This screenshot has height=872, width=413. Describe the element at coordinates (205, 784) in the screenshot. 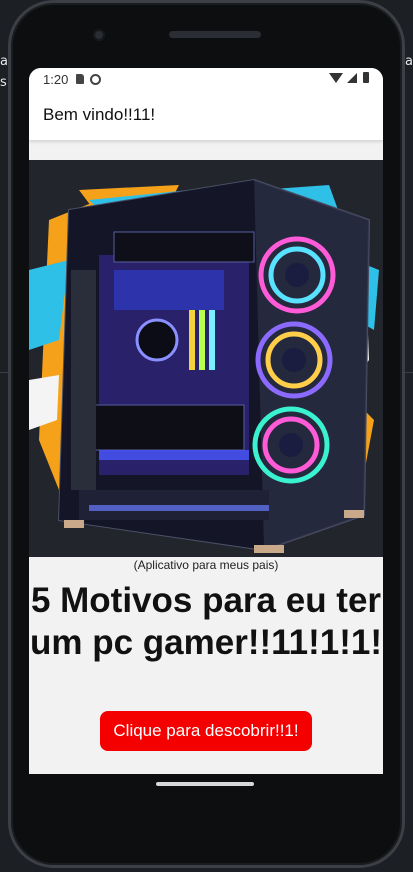

I see `home-gesture-bar` at that location.